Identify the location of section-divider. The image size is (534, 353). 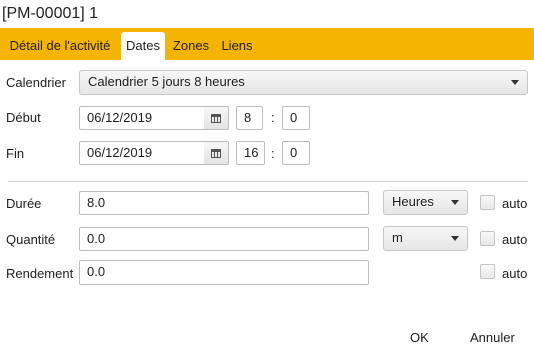
(268, 181).